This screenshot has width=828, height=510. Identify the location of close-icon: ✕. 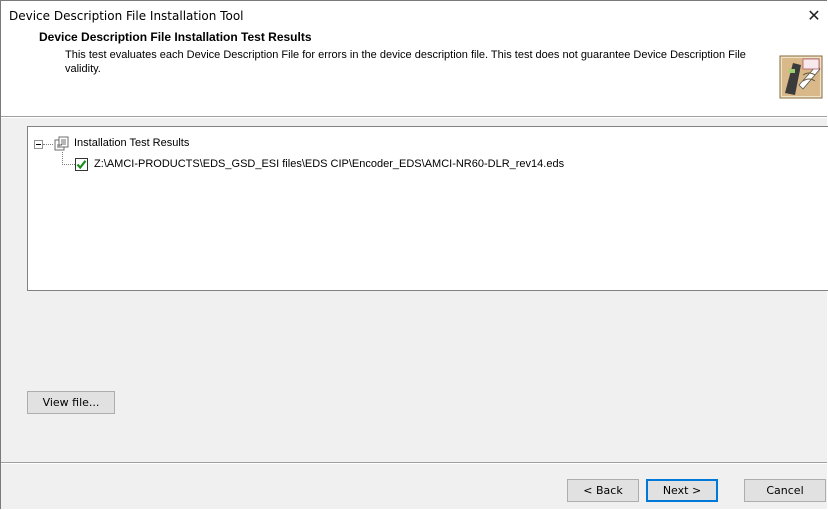
(814, 16).